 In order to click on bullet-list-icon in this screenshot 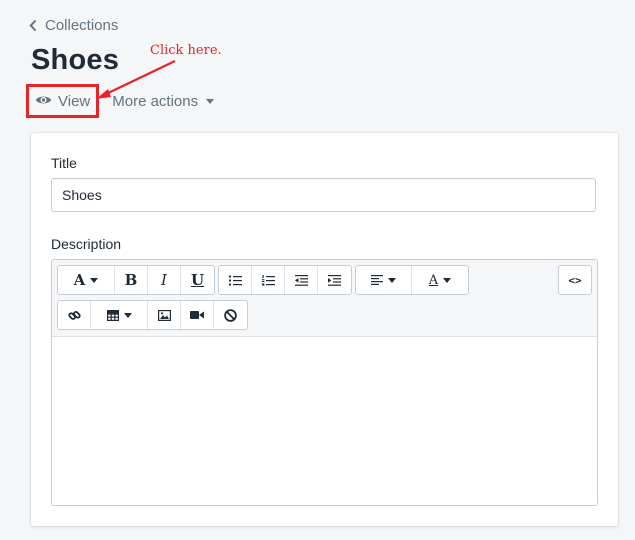, I will do `click(235, 280)`.